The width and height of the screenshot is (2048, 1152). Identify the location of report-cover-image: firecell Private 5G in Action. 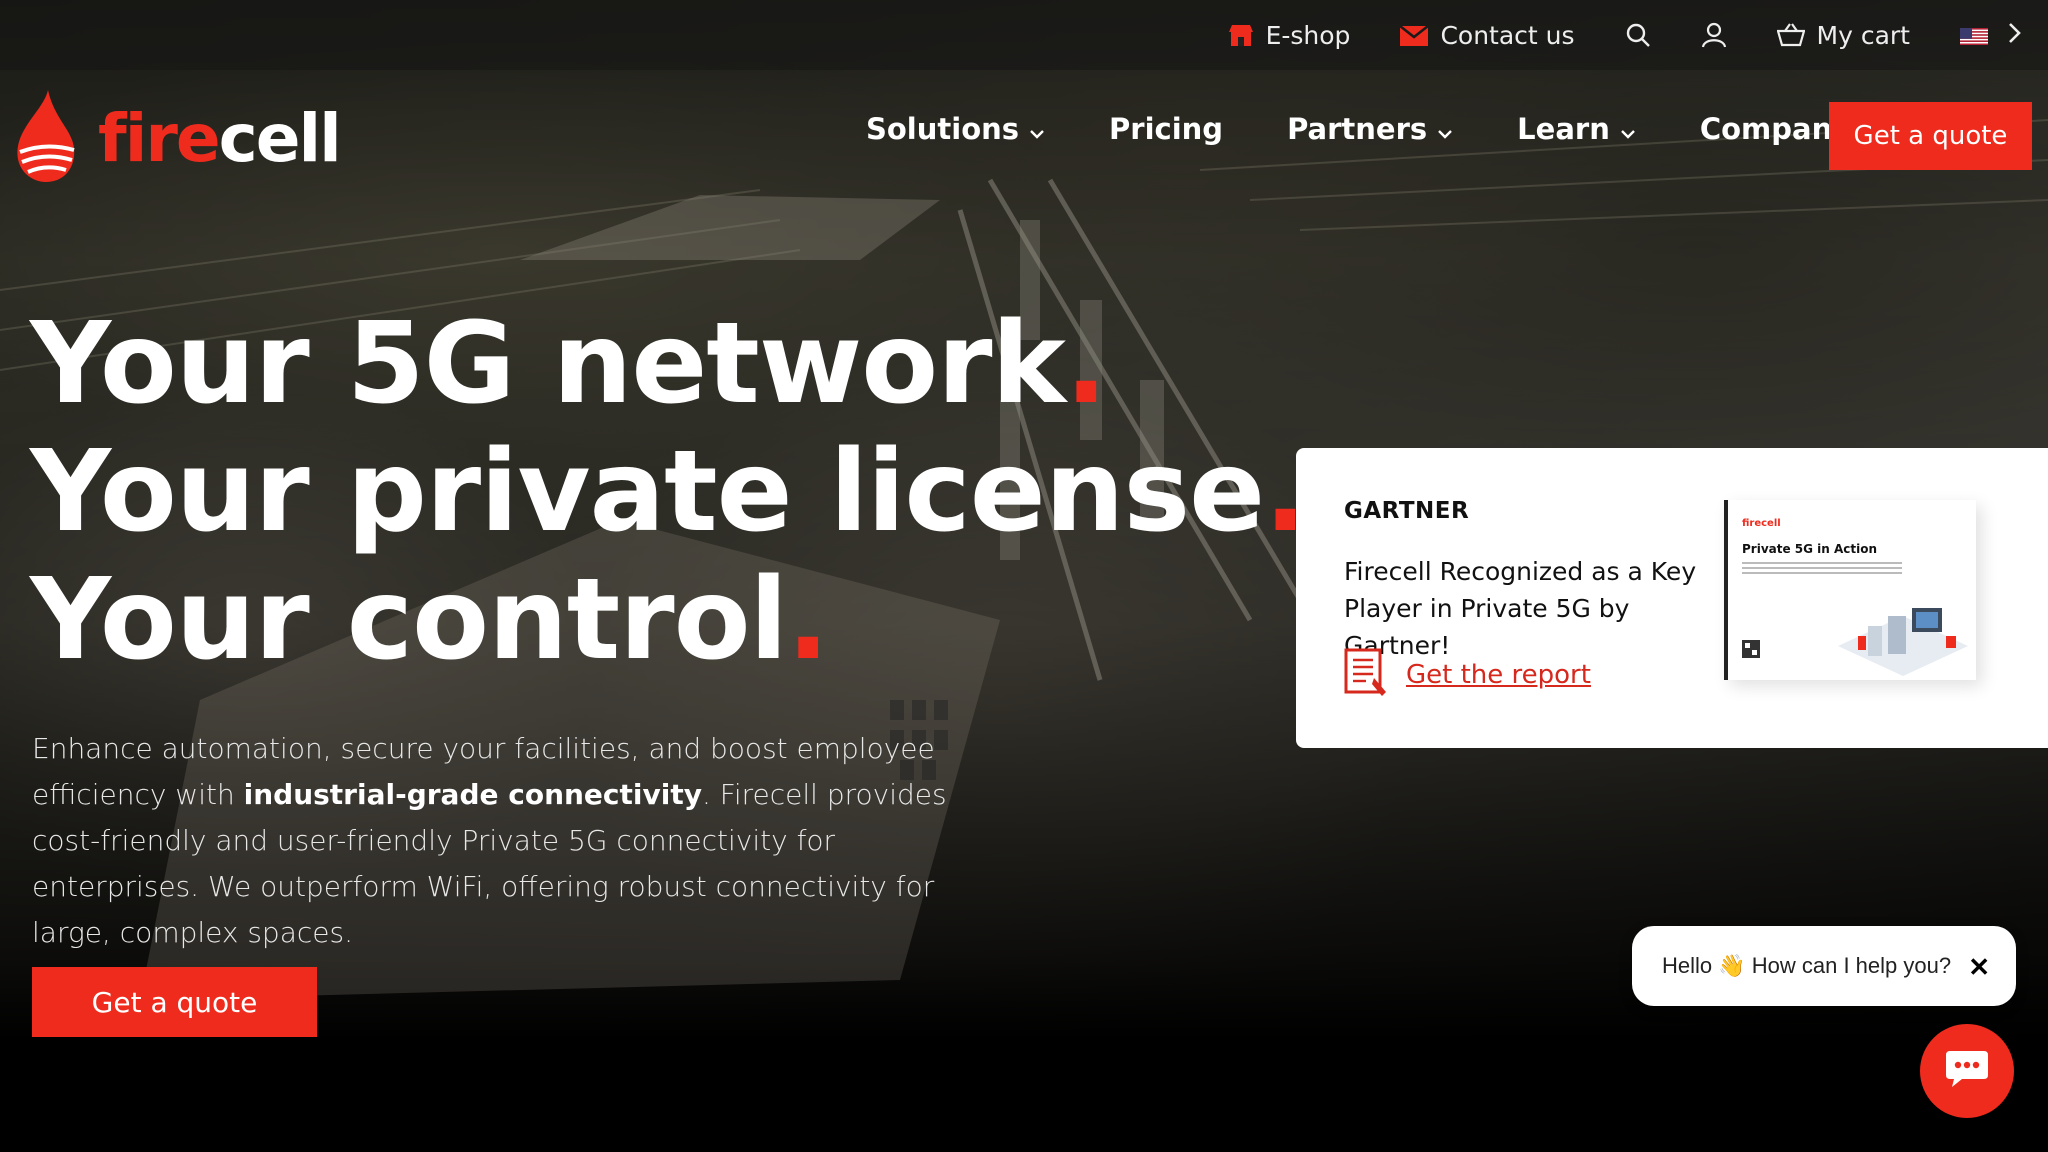
(1850, 590).